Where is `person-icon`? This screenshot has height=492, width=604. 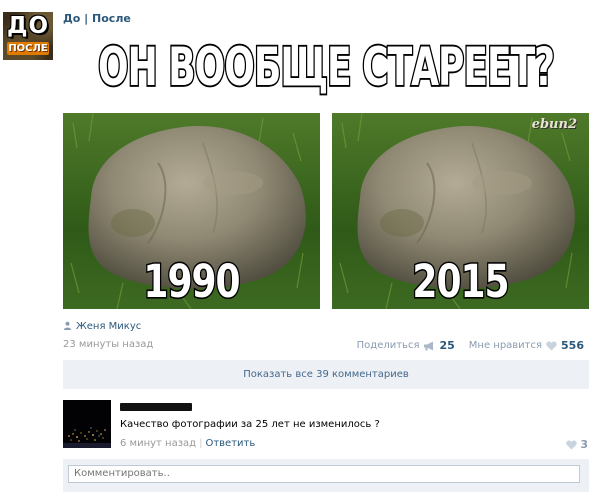
person-icon is located at coordinates (67, 325).